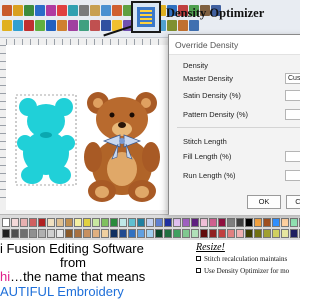  I want to click on cancel-button: C, so click(293, 202).